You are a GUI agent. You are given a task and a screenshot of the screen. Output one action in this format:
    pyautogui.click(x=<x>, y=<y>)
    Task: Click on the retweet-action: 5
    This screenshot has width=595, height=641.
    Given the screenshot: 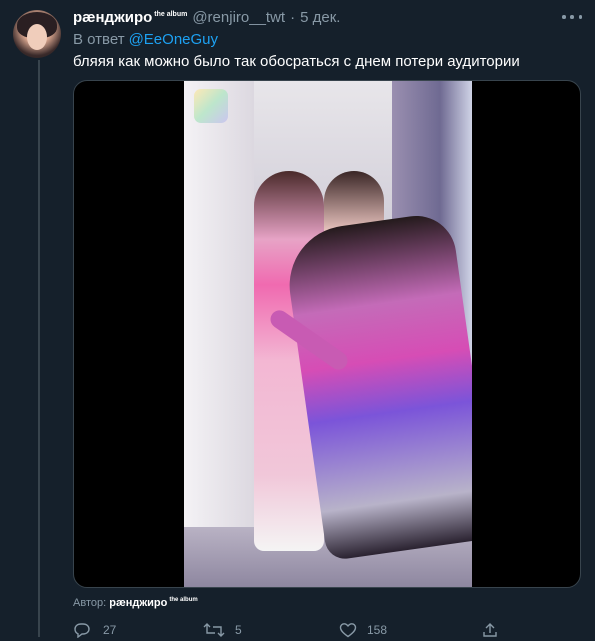 What is the action you would take?
    pyautogui.click(x=222, y=630)
    